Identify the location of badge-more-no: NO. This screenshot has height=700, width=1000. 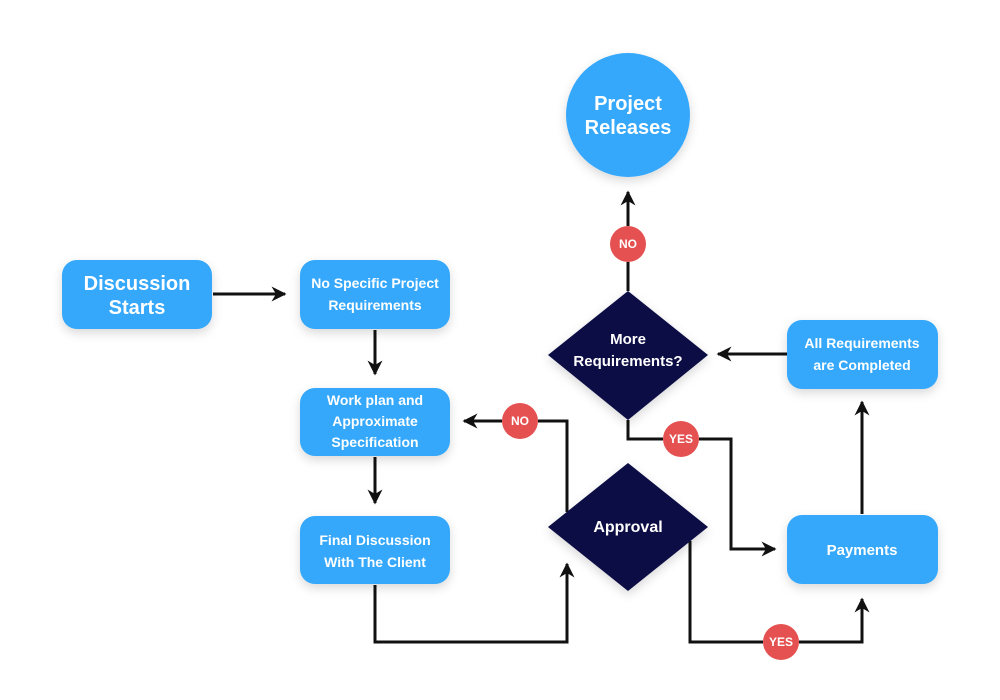
(628, 244).